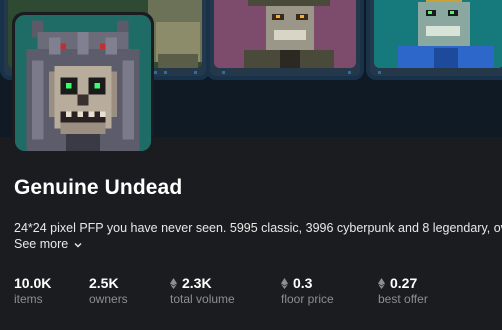 The image size is (502, 330). Describe the element at coordinates (104, 283) in the screenshot. I see `stat-value: 2.5K` at that location.